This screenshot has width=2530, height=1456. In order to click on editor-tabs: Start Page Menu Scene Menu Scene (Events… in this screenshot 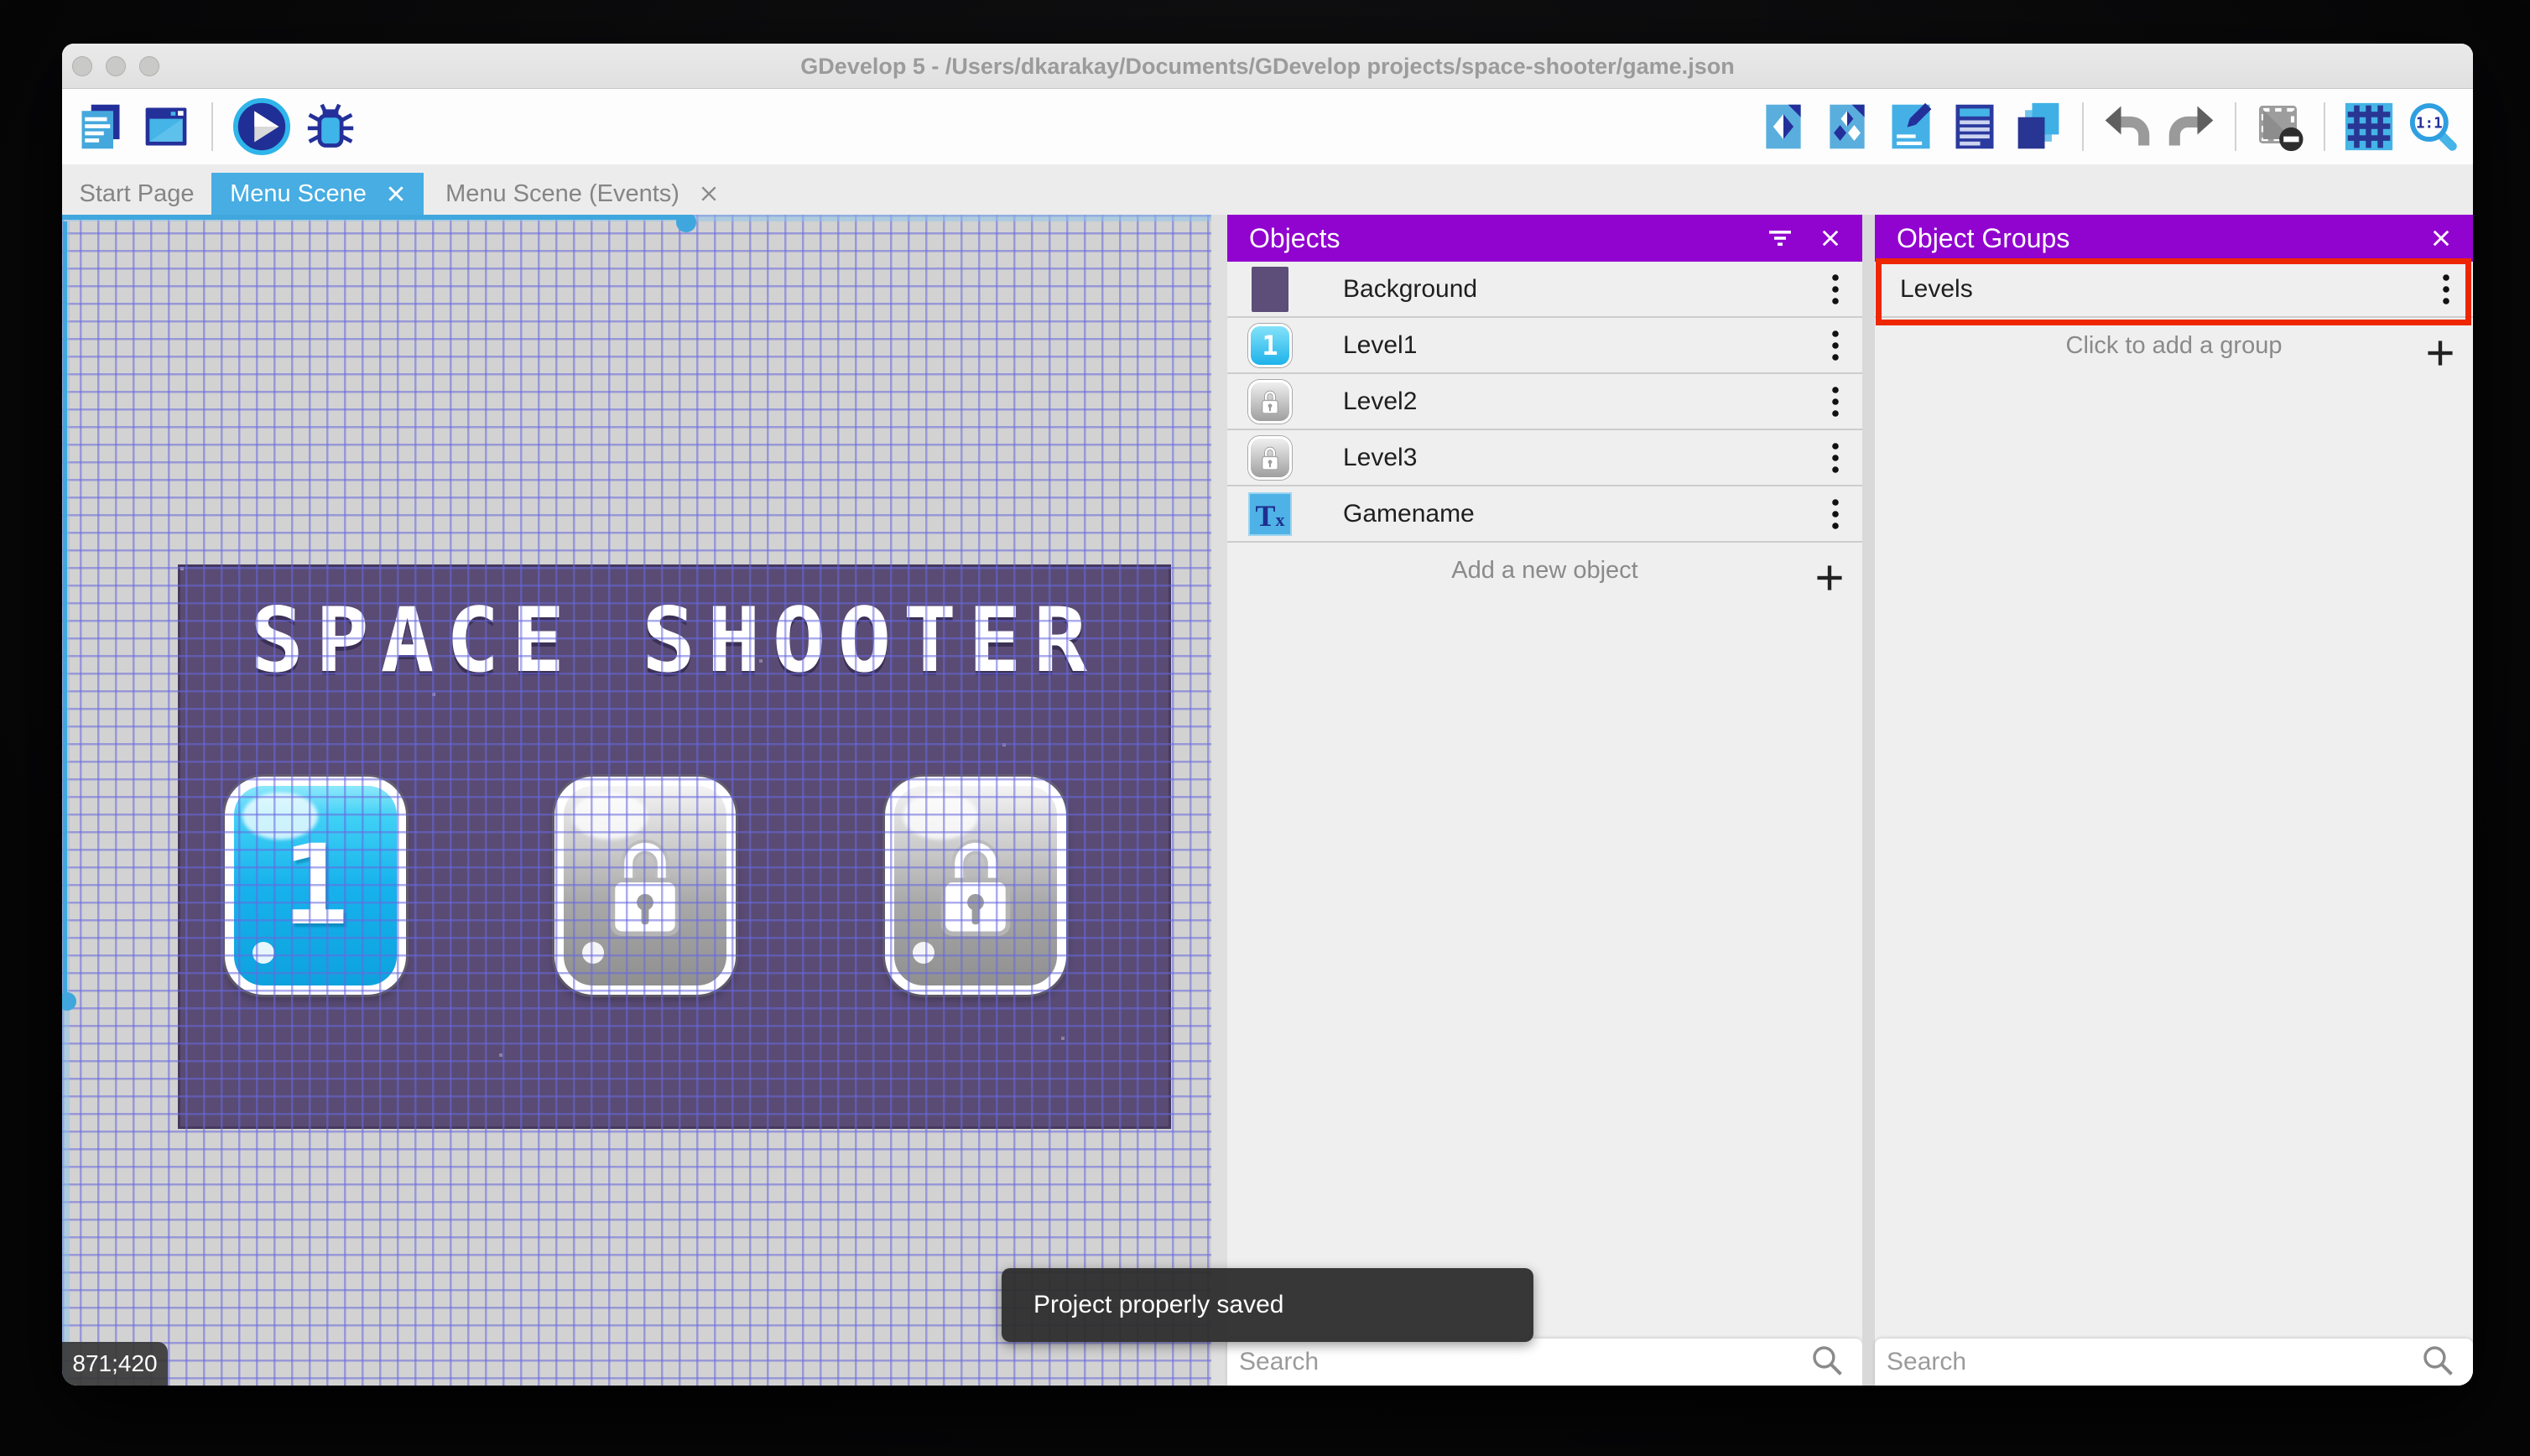, I will do `click(1267, 189)`.